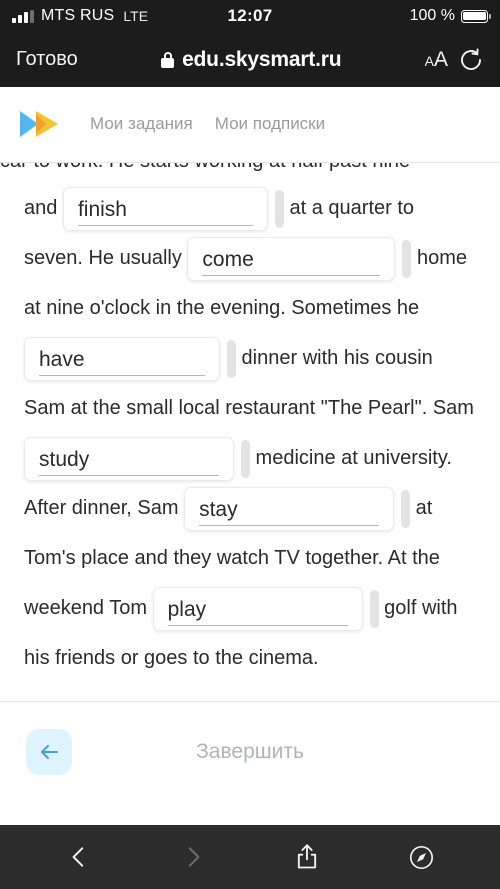 This screenshot has width=500, height=889. I want to click on answer-input-play-value: play, so click(257, 610).